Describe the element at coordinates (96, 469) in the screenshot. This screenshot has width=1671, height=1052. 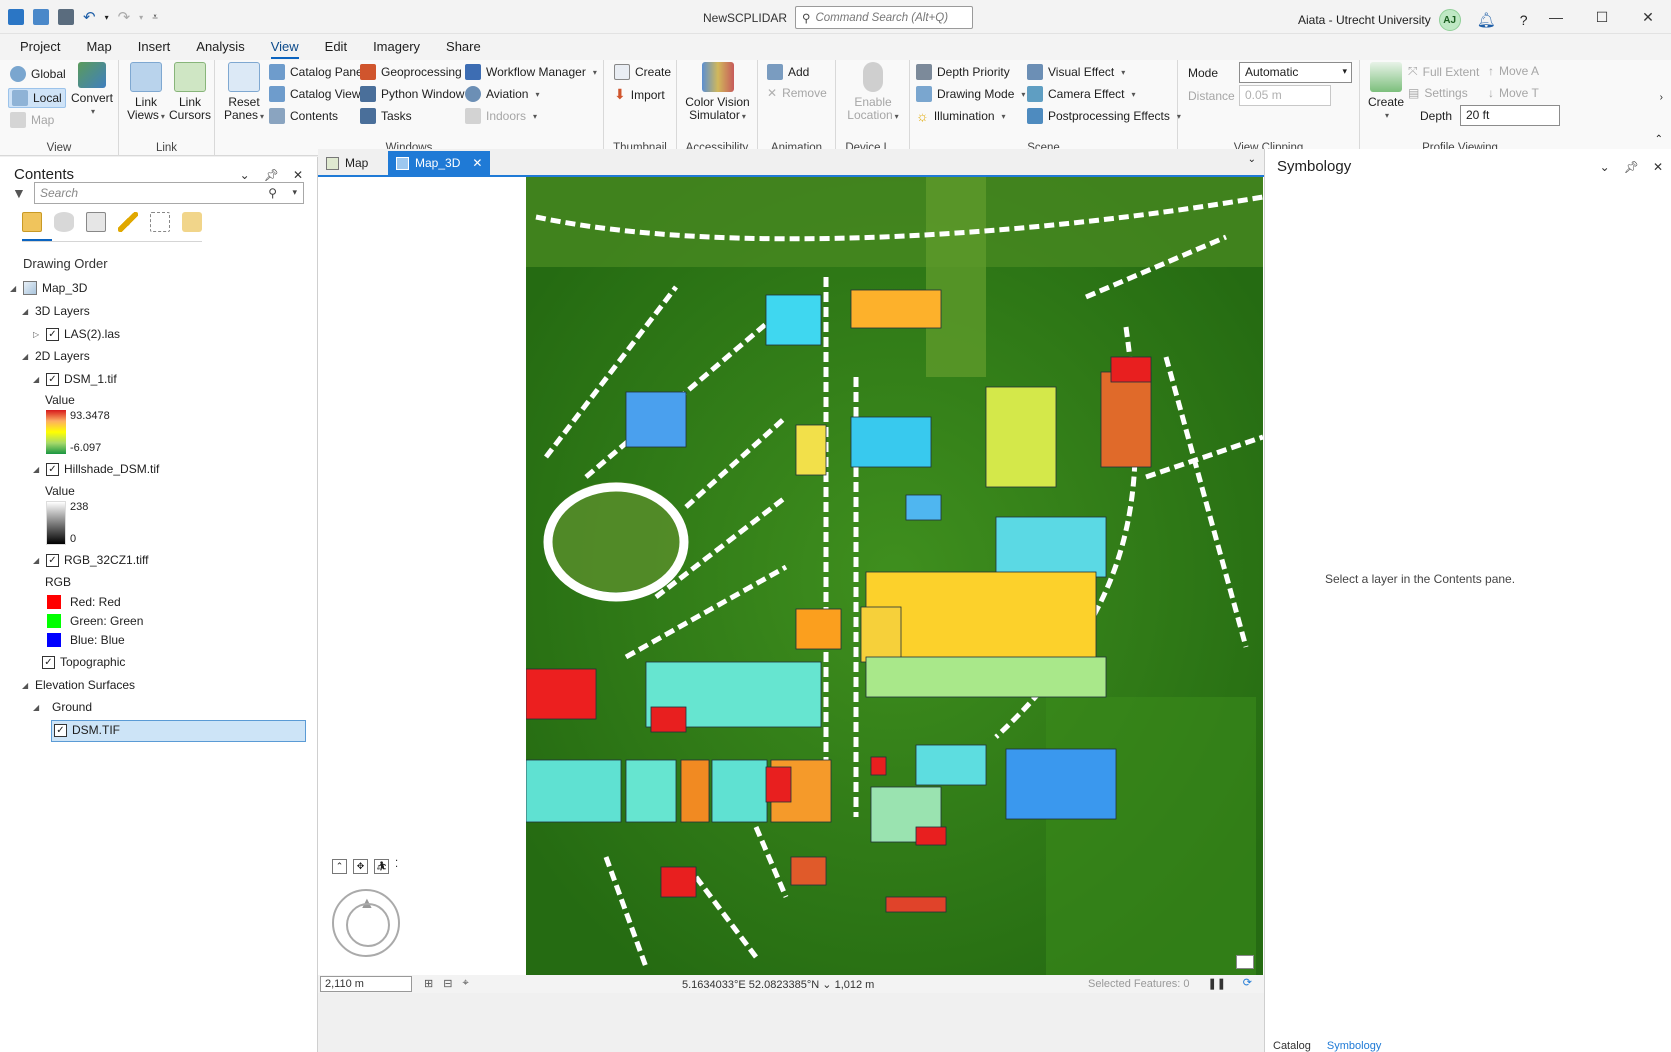
I see `hillshade-layer: ◢ ✓ Hillshade_DSM.tif` at that location.